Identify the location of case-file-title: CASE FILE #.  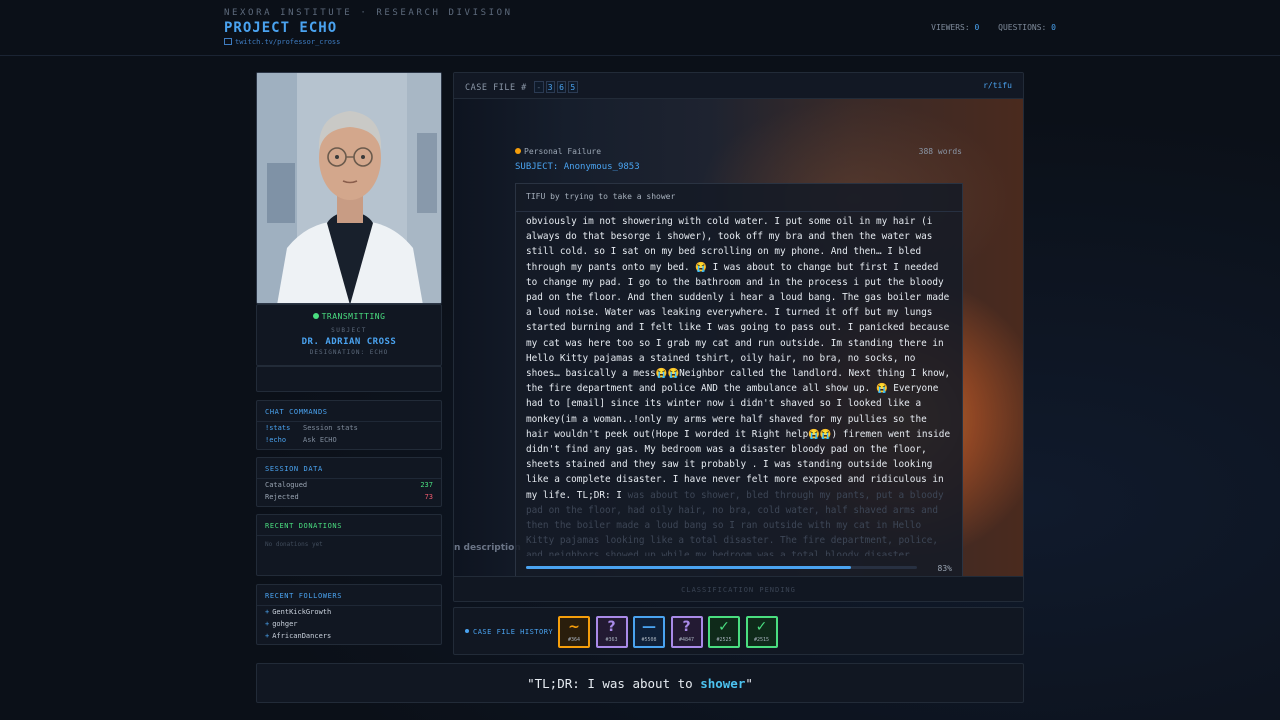
(496, 88).